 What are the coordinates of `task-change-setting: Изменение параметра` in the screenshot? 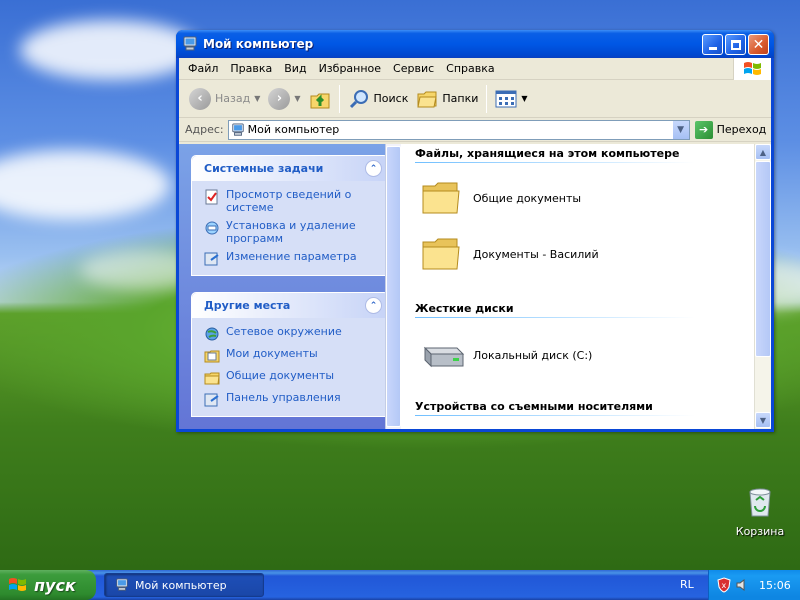 It's located at (292, 258).